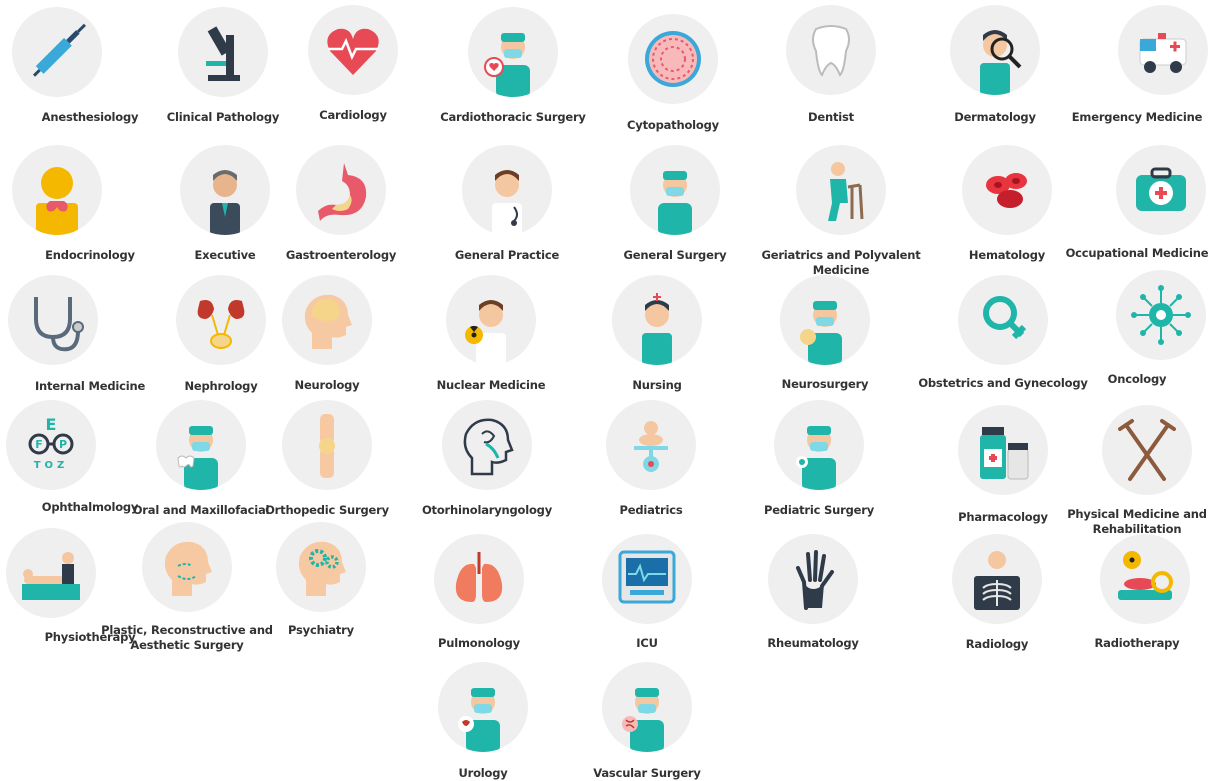  I want to click on cell-icon, so click(673, 59).